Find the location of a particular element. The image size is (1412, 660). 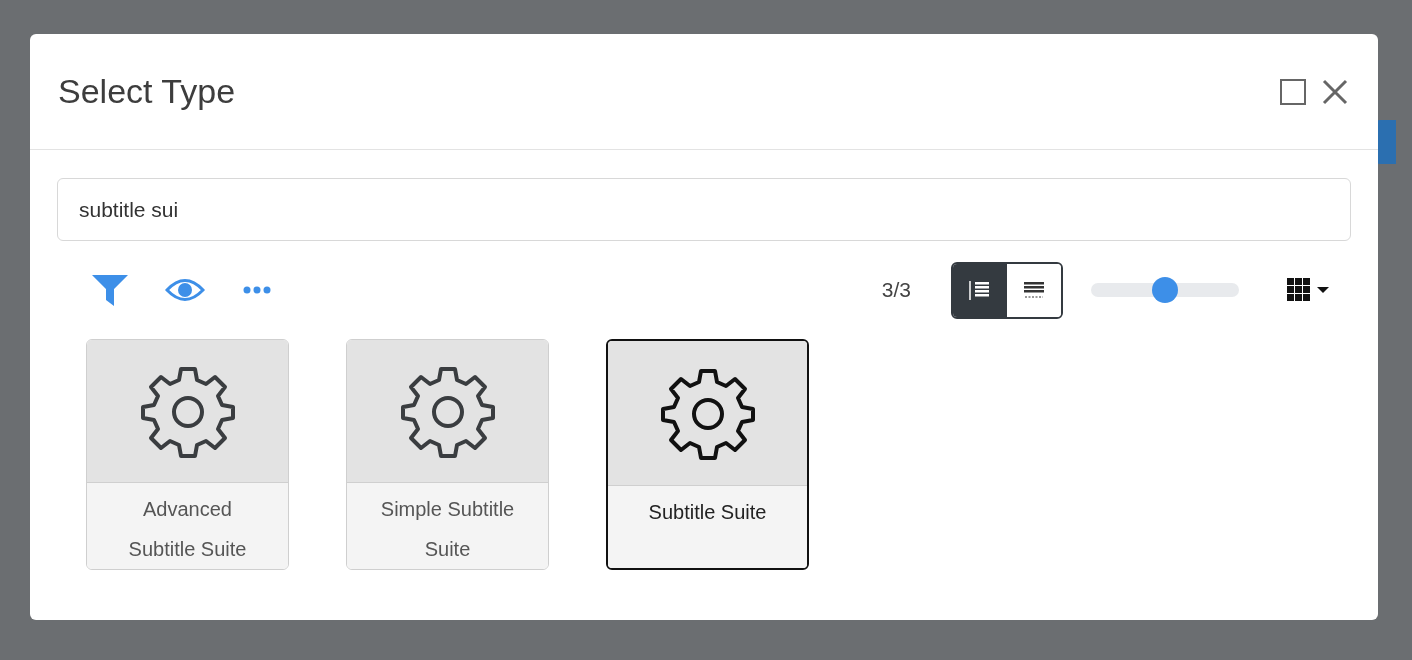

view-toggle is located at coordinates (980, 290).